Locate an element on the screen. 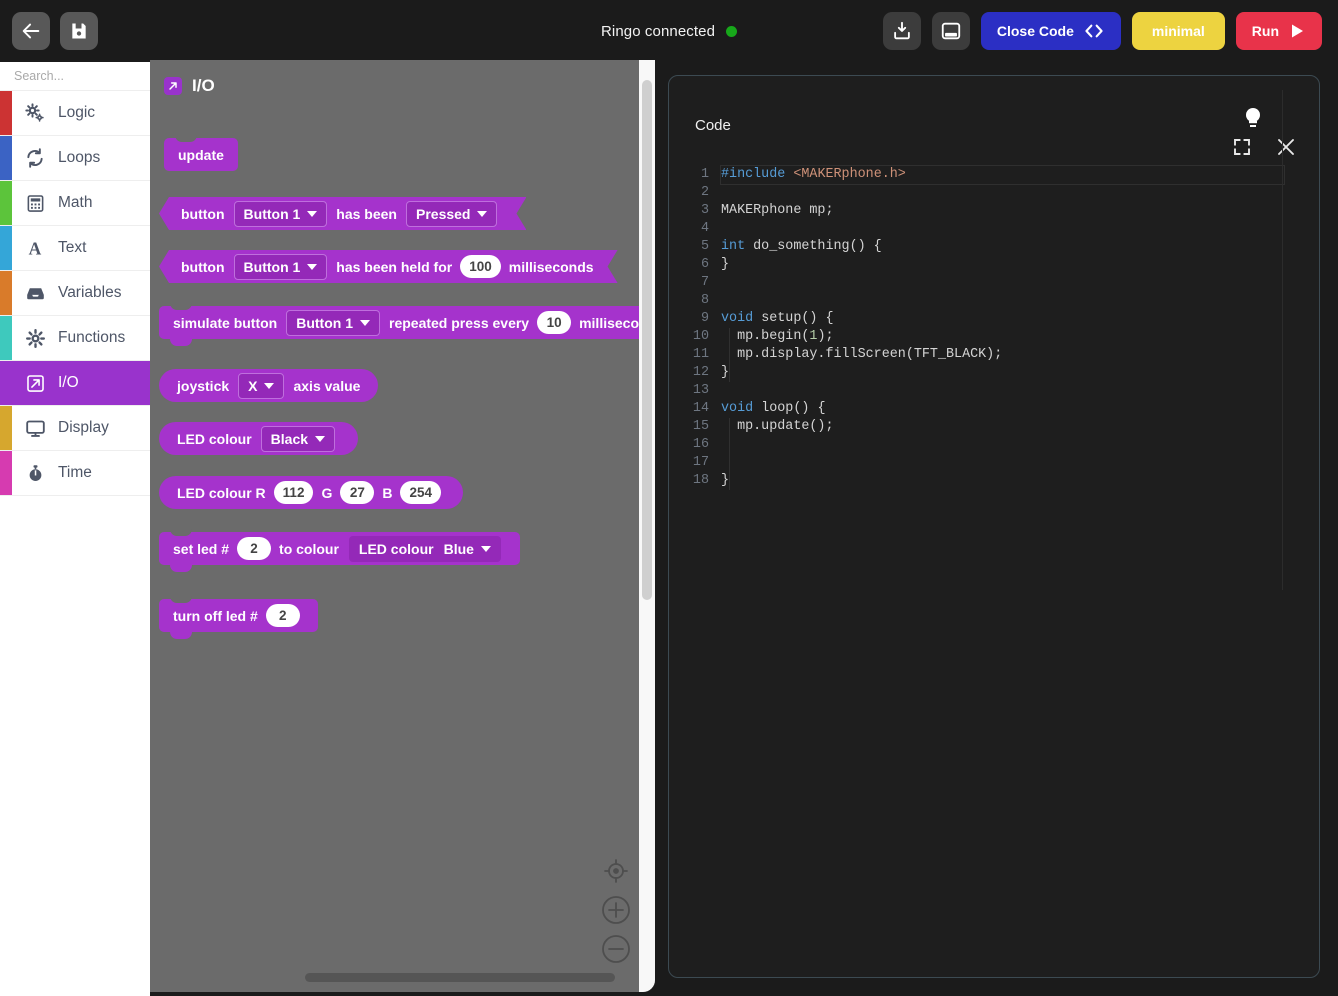 This screenshot has width=1338, height=996. code-line: 8 is located at coordinates (994, 301).